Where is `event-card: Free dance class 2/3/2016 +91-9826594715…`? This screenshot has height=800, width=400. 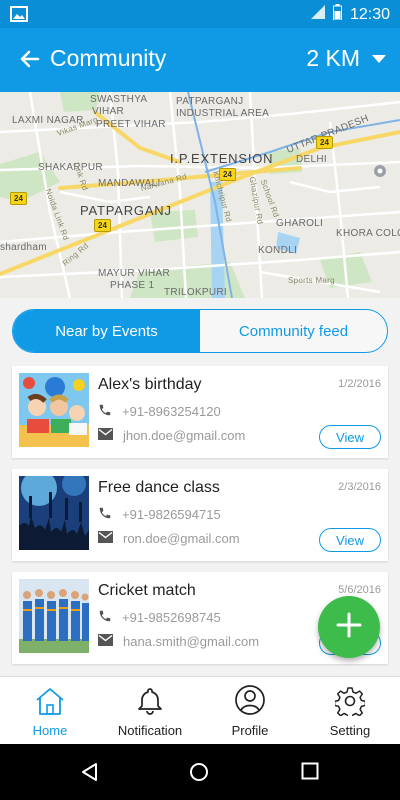
event-card: Free dance class 2/3/2016 +91-9826594715… is located at coordinates (200, 515).